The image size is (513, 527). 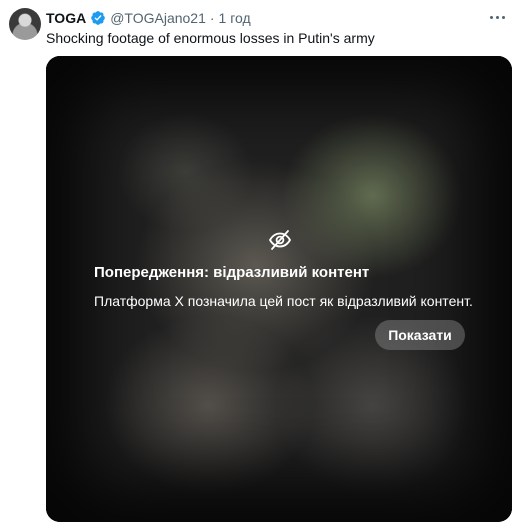 I want to click on avatar, so click(x=25, y=24).